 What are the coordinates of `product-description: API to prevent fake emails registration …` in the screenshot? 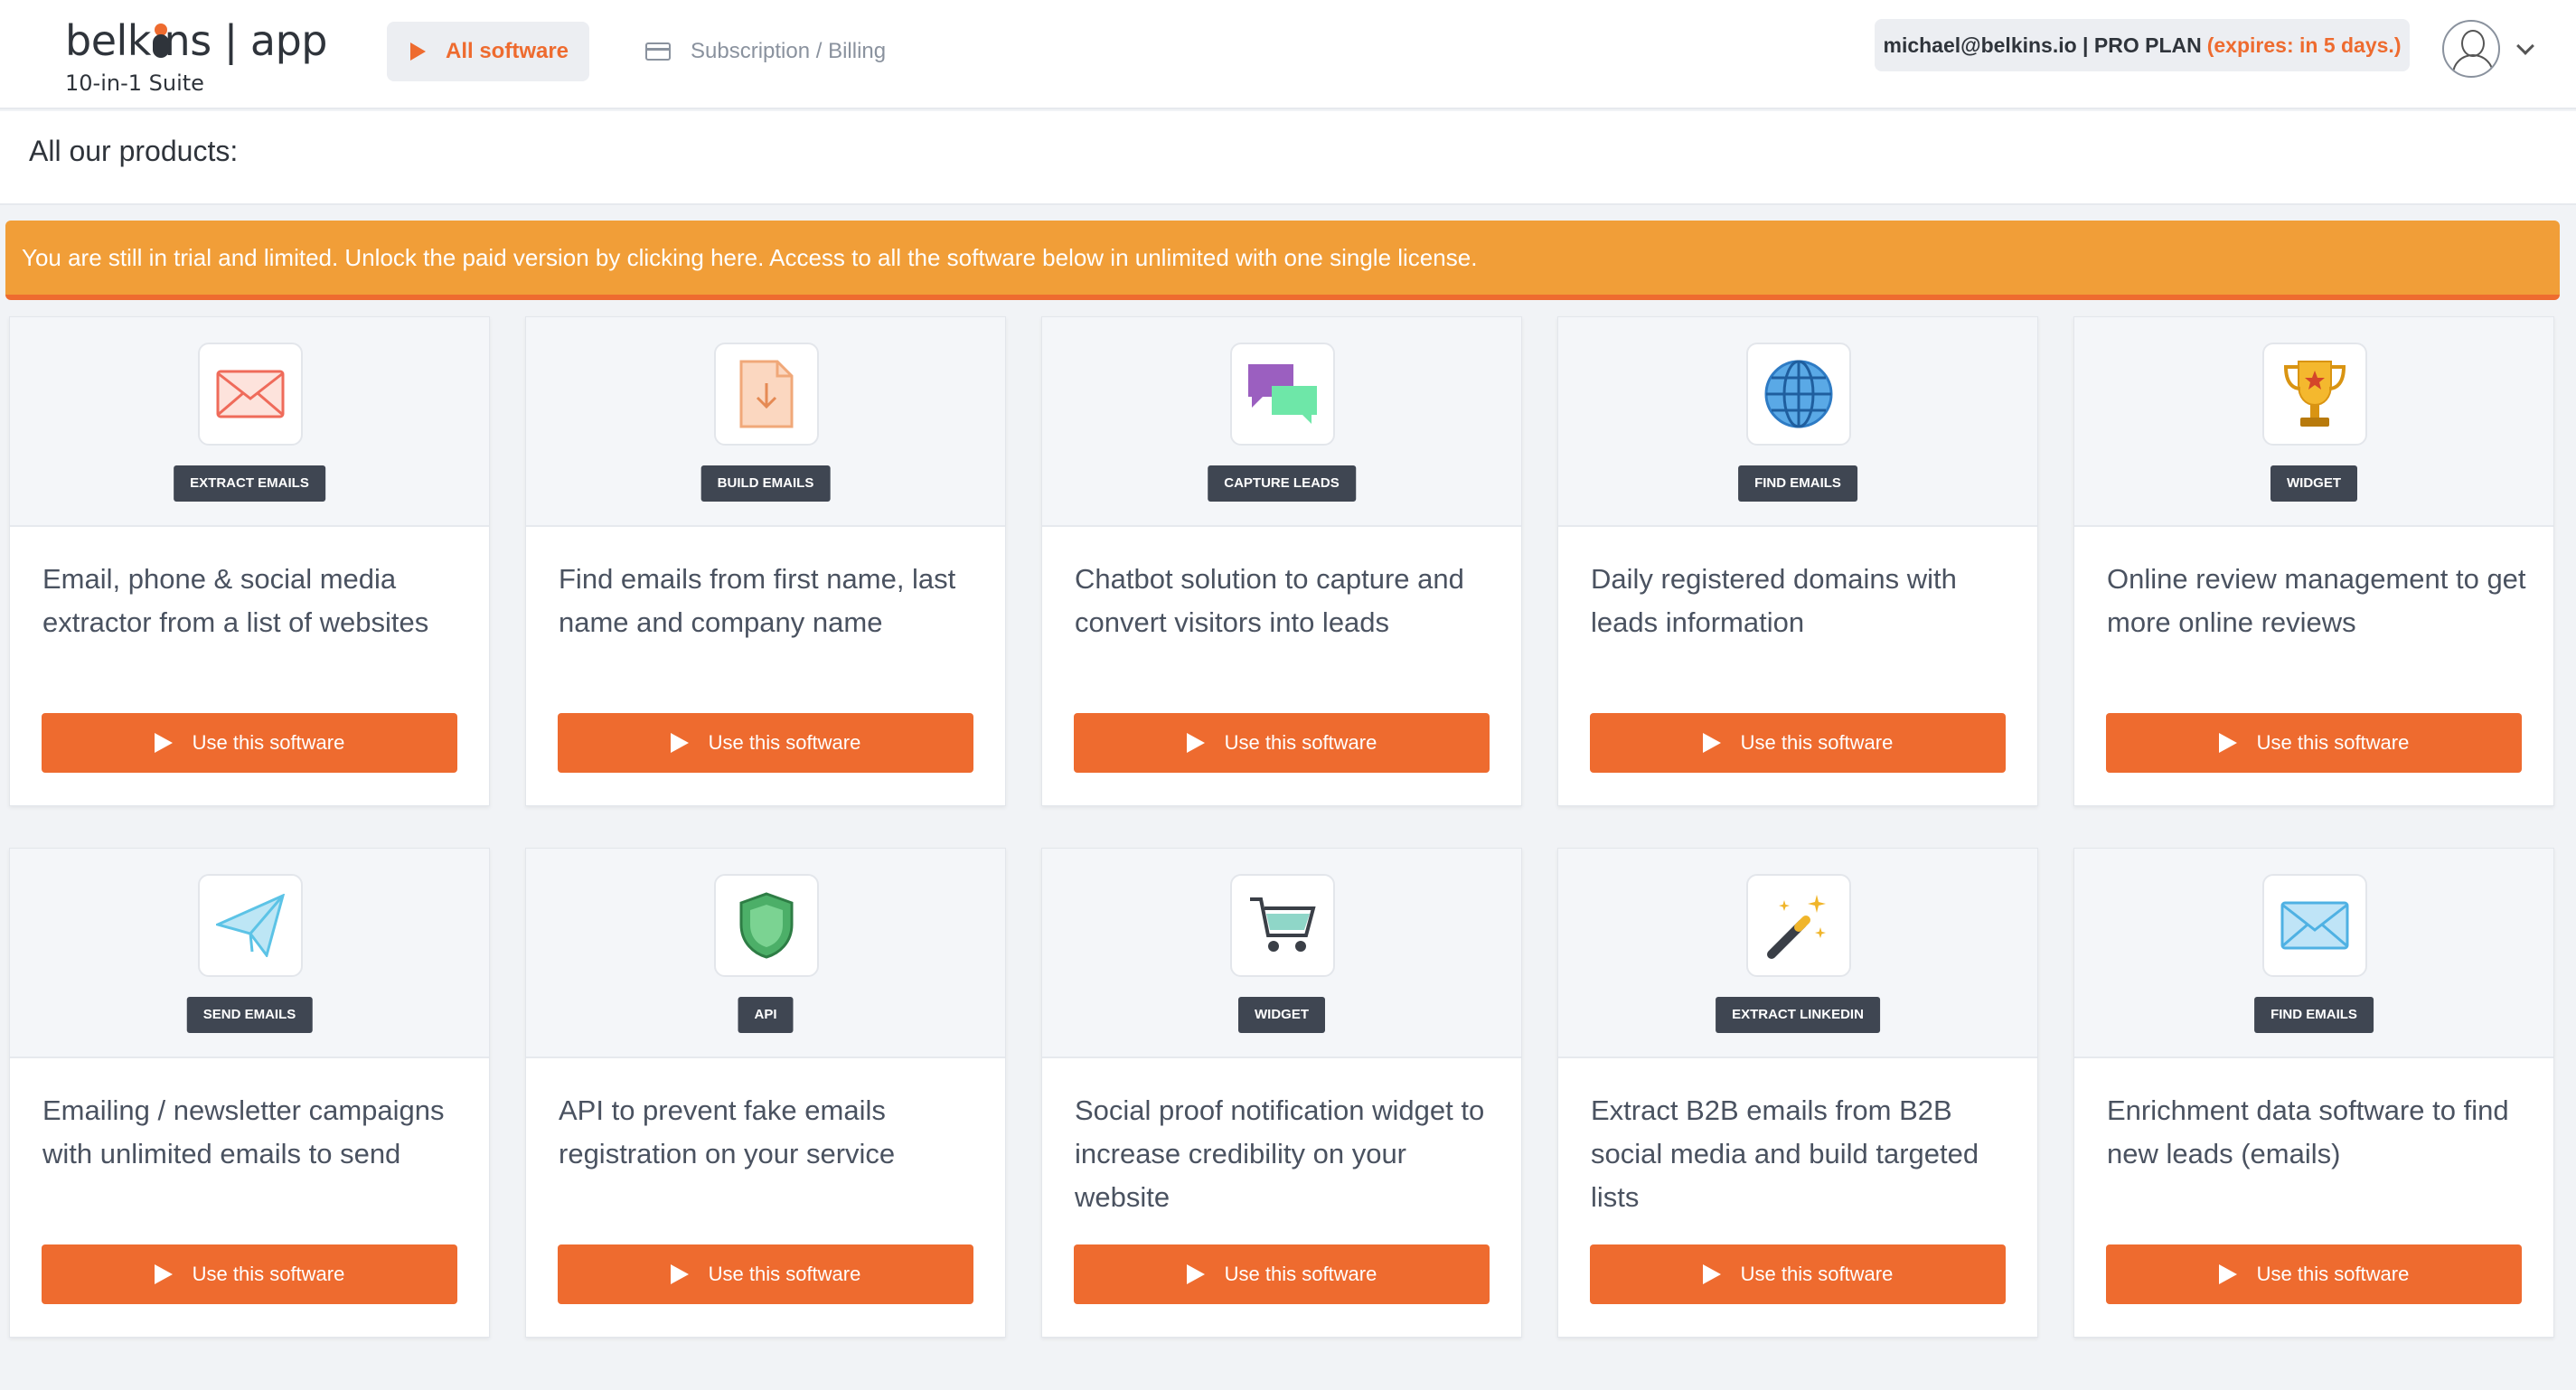 It's located at (727, 1132).